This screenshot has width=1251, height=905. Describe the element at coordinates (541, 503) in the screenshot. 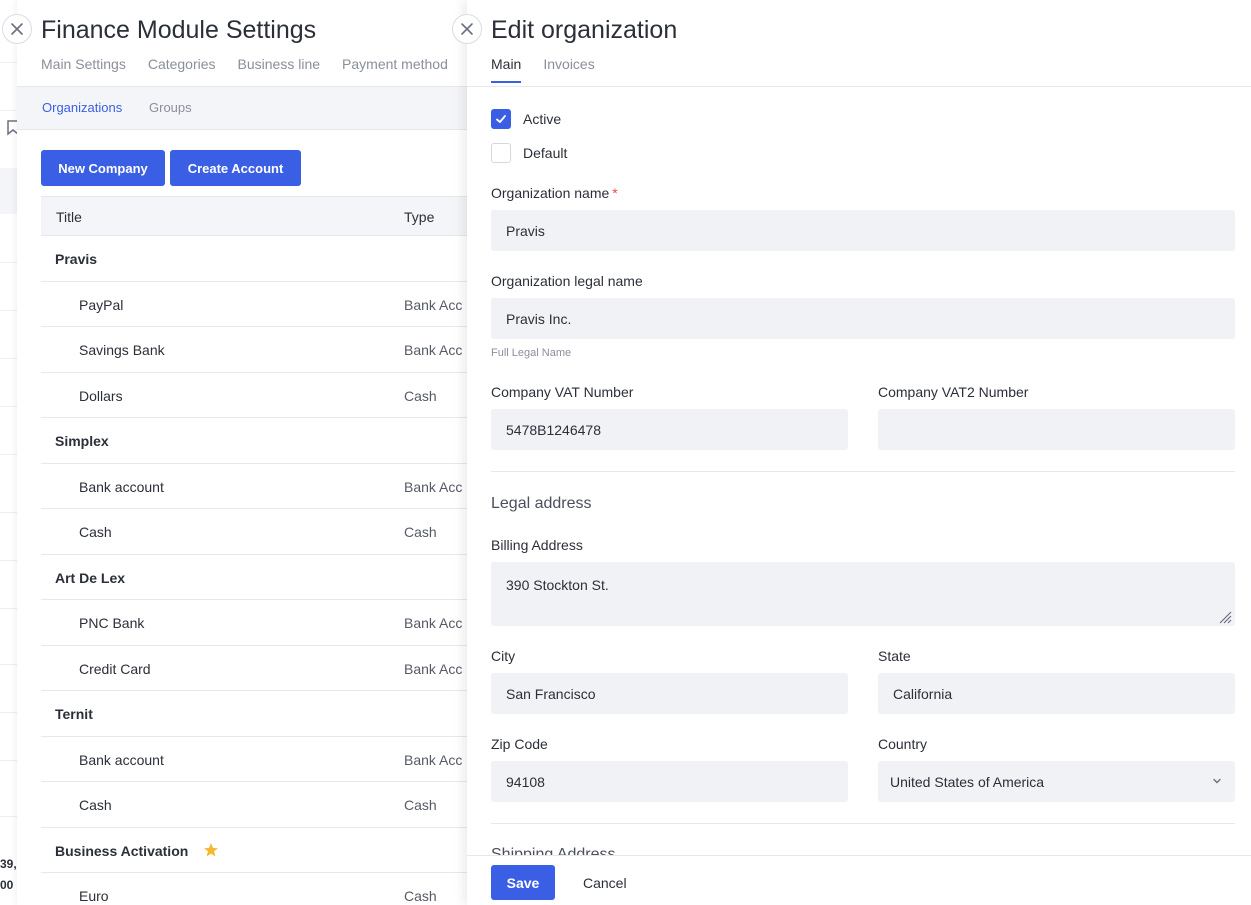

I see `legal-address-title: Legal address` at that location.